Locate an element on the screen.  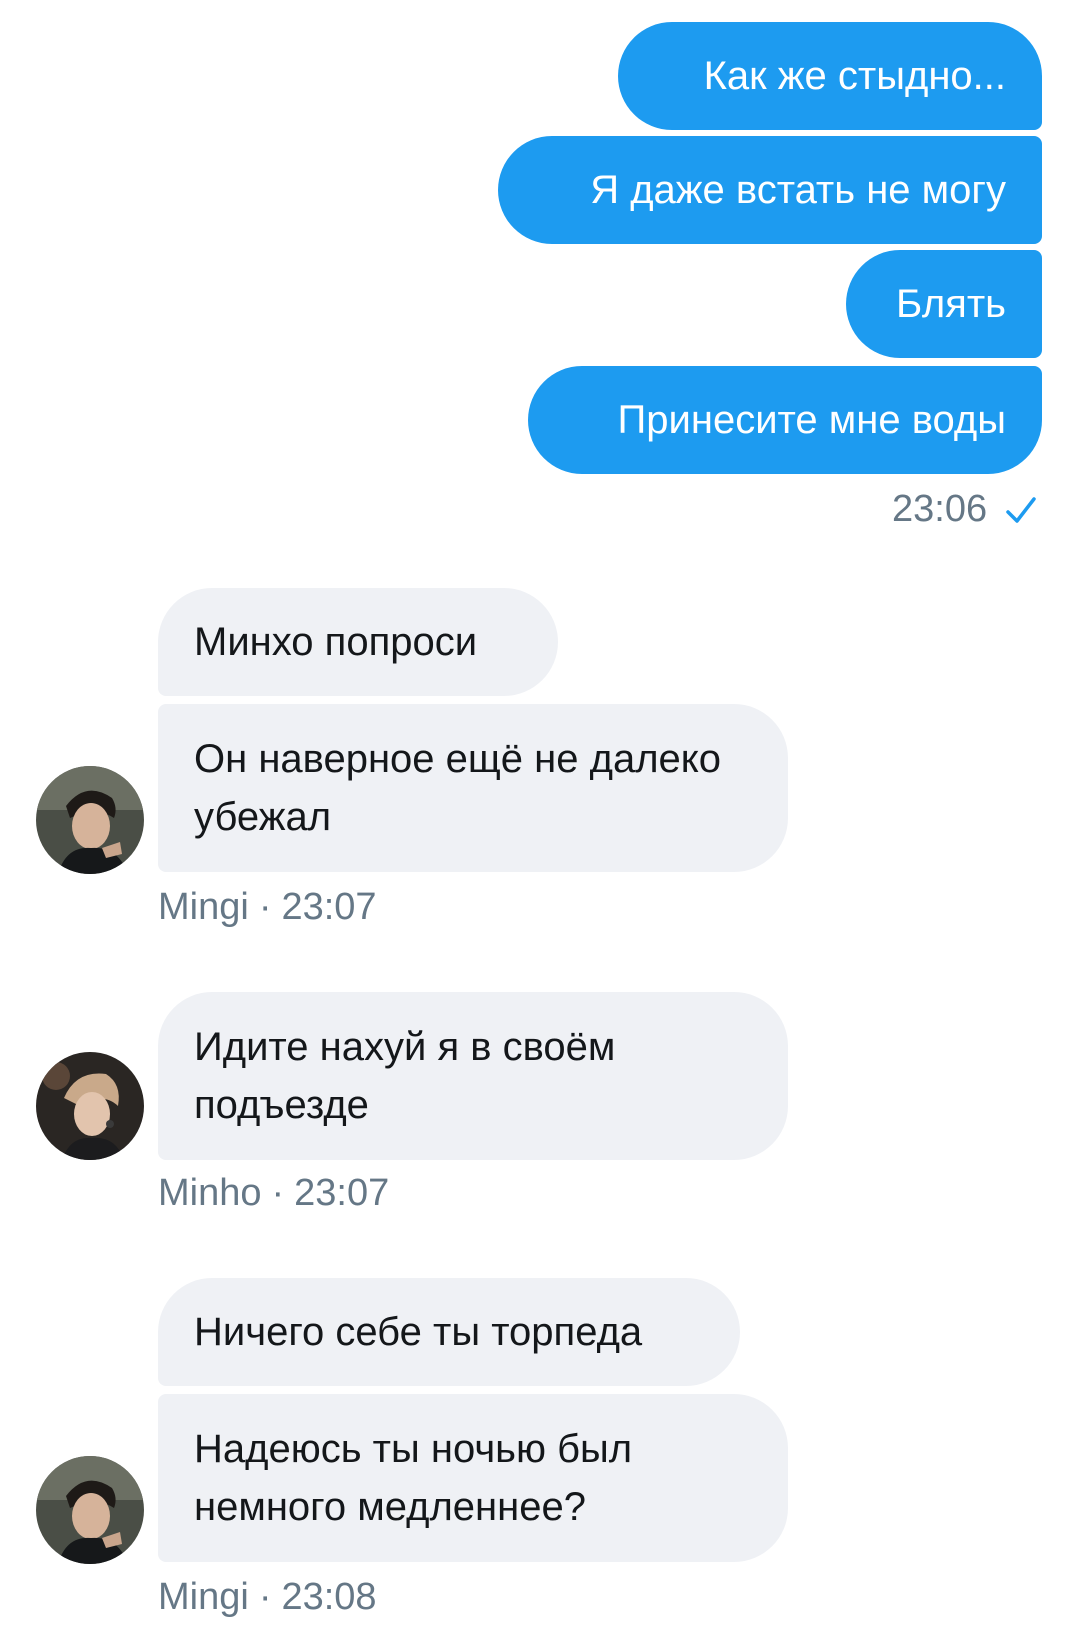
incoming-message: Надеюсь ты ночью был немного медленнее? is located at coordinates (473, 1478).